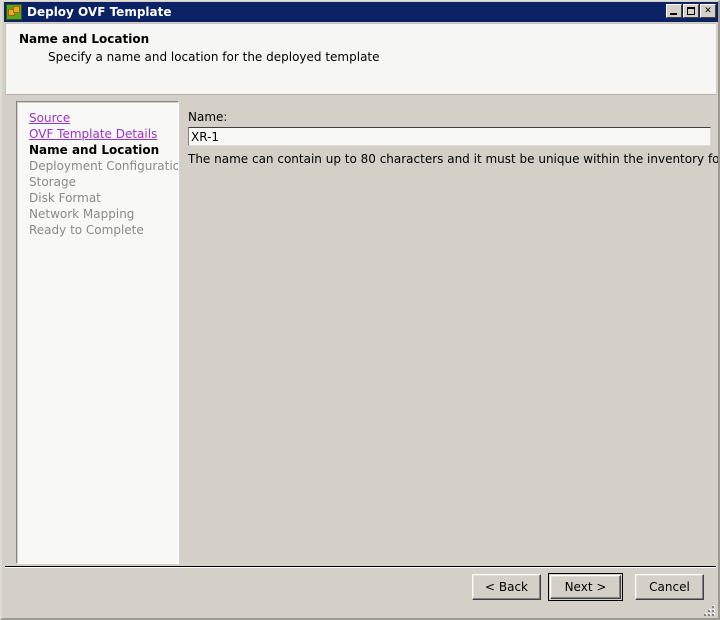 Image resolution: width=720 pixels, height=620 pixels. What do you see at coordinates (360, 592) in the screenshot?
I see `wizard-footer: < Back Next > Cancel` at bounding box center [360, 592].